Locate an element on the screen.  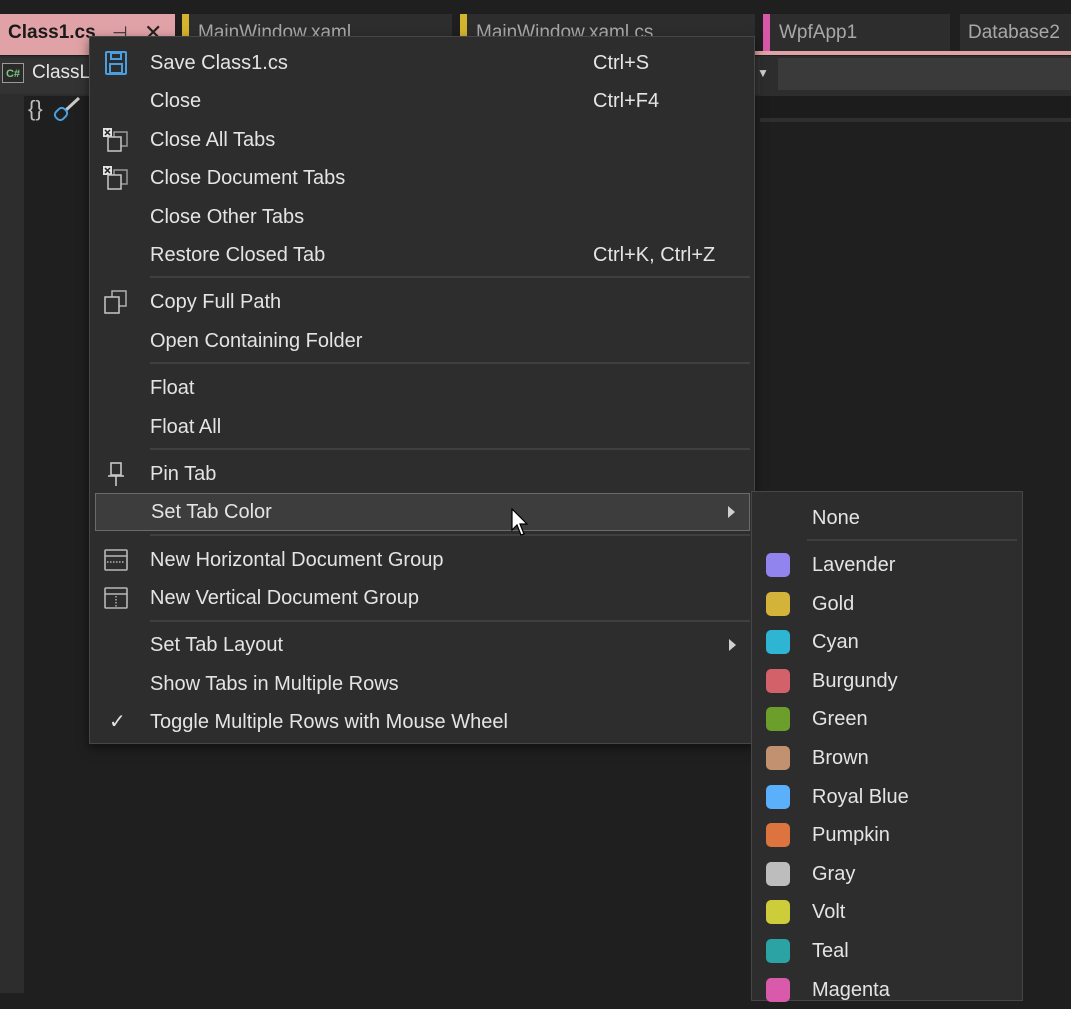
menu-item-label: Set Tab Color is located at coordinates (211, 512).